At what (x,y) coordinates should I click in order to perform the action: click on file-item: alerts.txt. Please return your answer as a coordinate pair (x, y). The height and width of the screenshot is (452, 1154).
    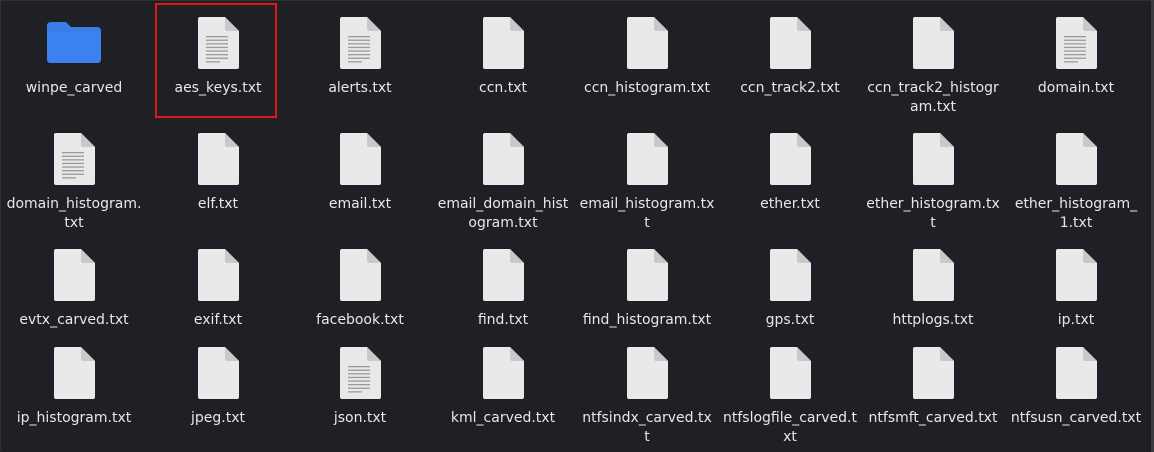
    Looking at the image, I should click on (360, 50).